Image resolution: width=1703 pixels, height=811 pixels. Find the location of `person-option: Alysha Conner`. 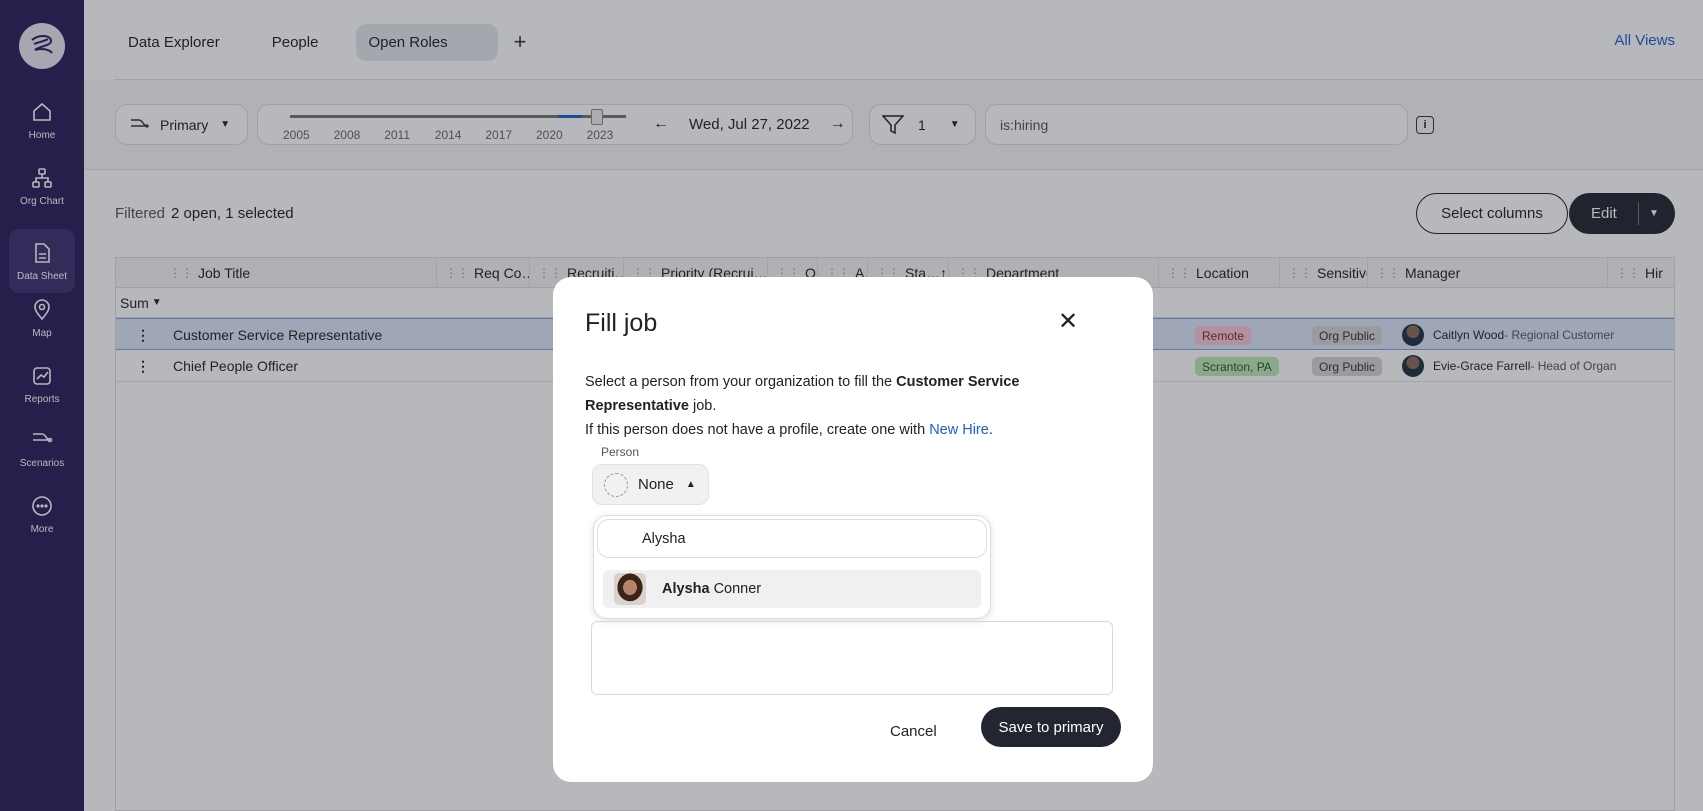

person-option: Alysha Conner is located at coordinates (792, 589).